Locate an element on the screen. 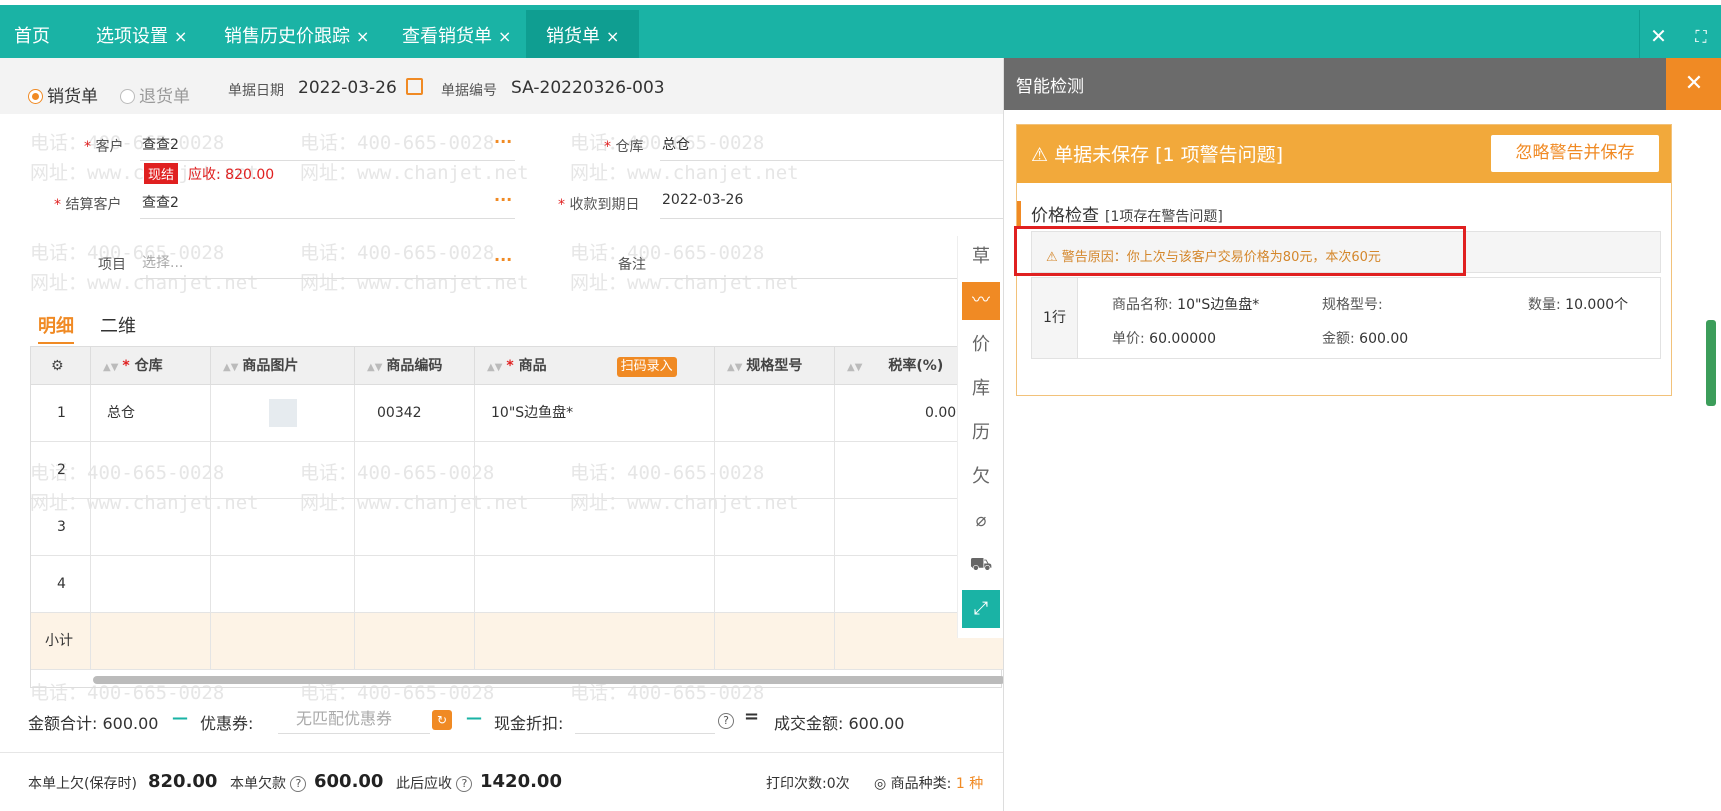 The height and width of the screenshot is (811, 1721). col-header-warehouse: ▲▼ * 仓库 is located at coordinates (151, 366).